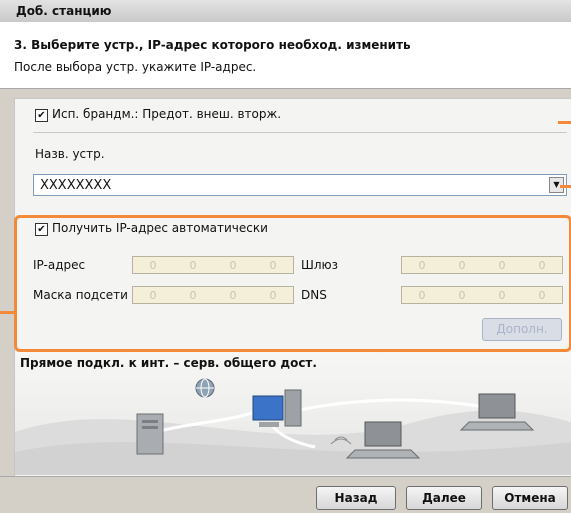 The width and height of the screenshot is (571, 513). Describe the element at coordinates (444, 498) in the screenshot. I see `next-button: Далее` at that location.